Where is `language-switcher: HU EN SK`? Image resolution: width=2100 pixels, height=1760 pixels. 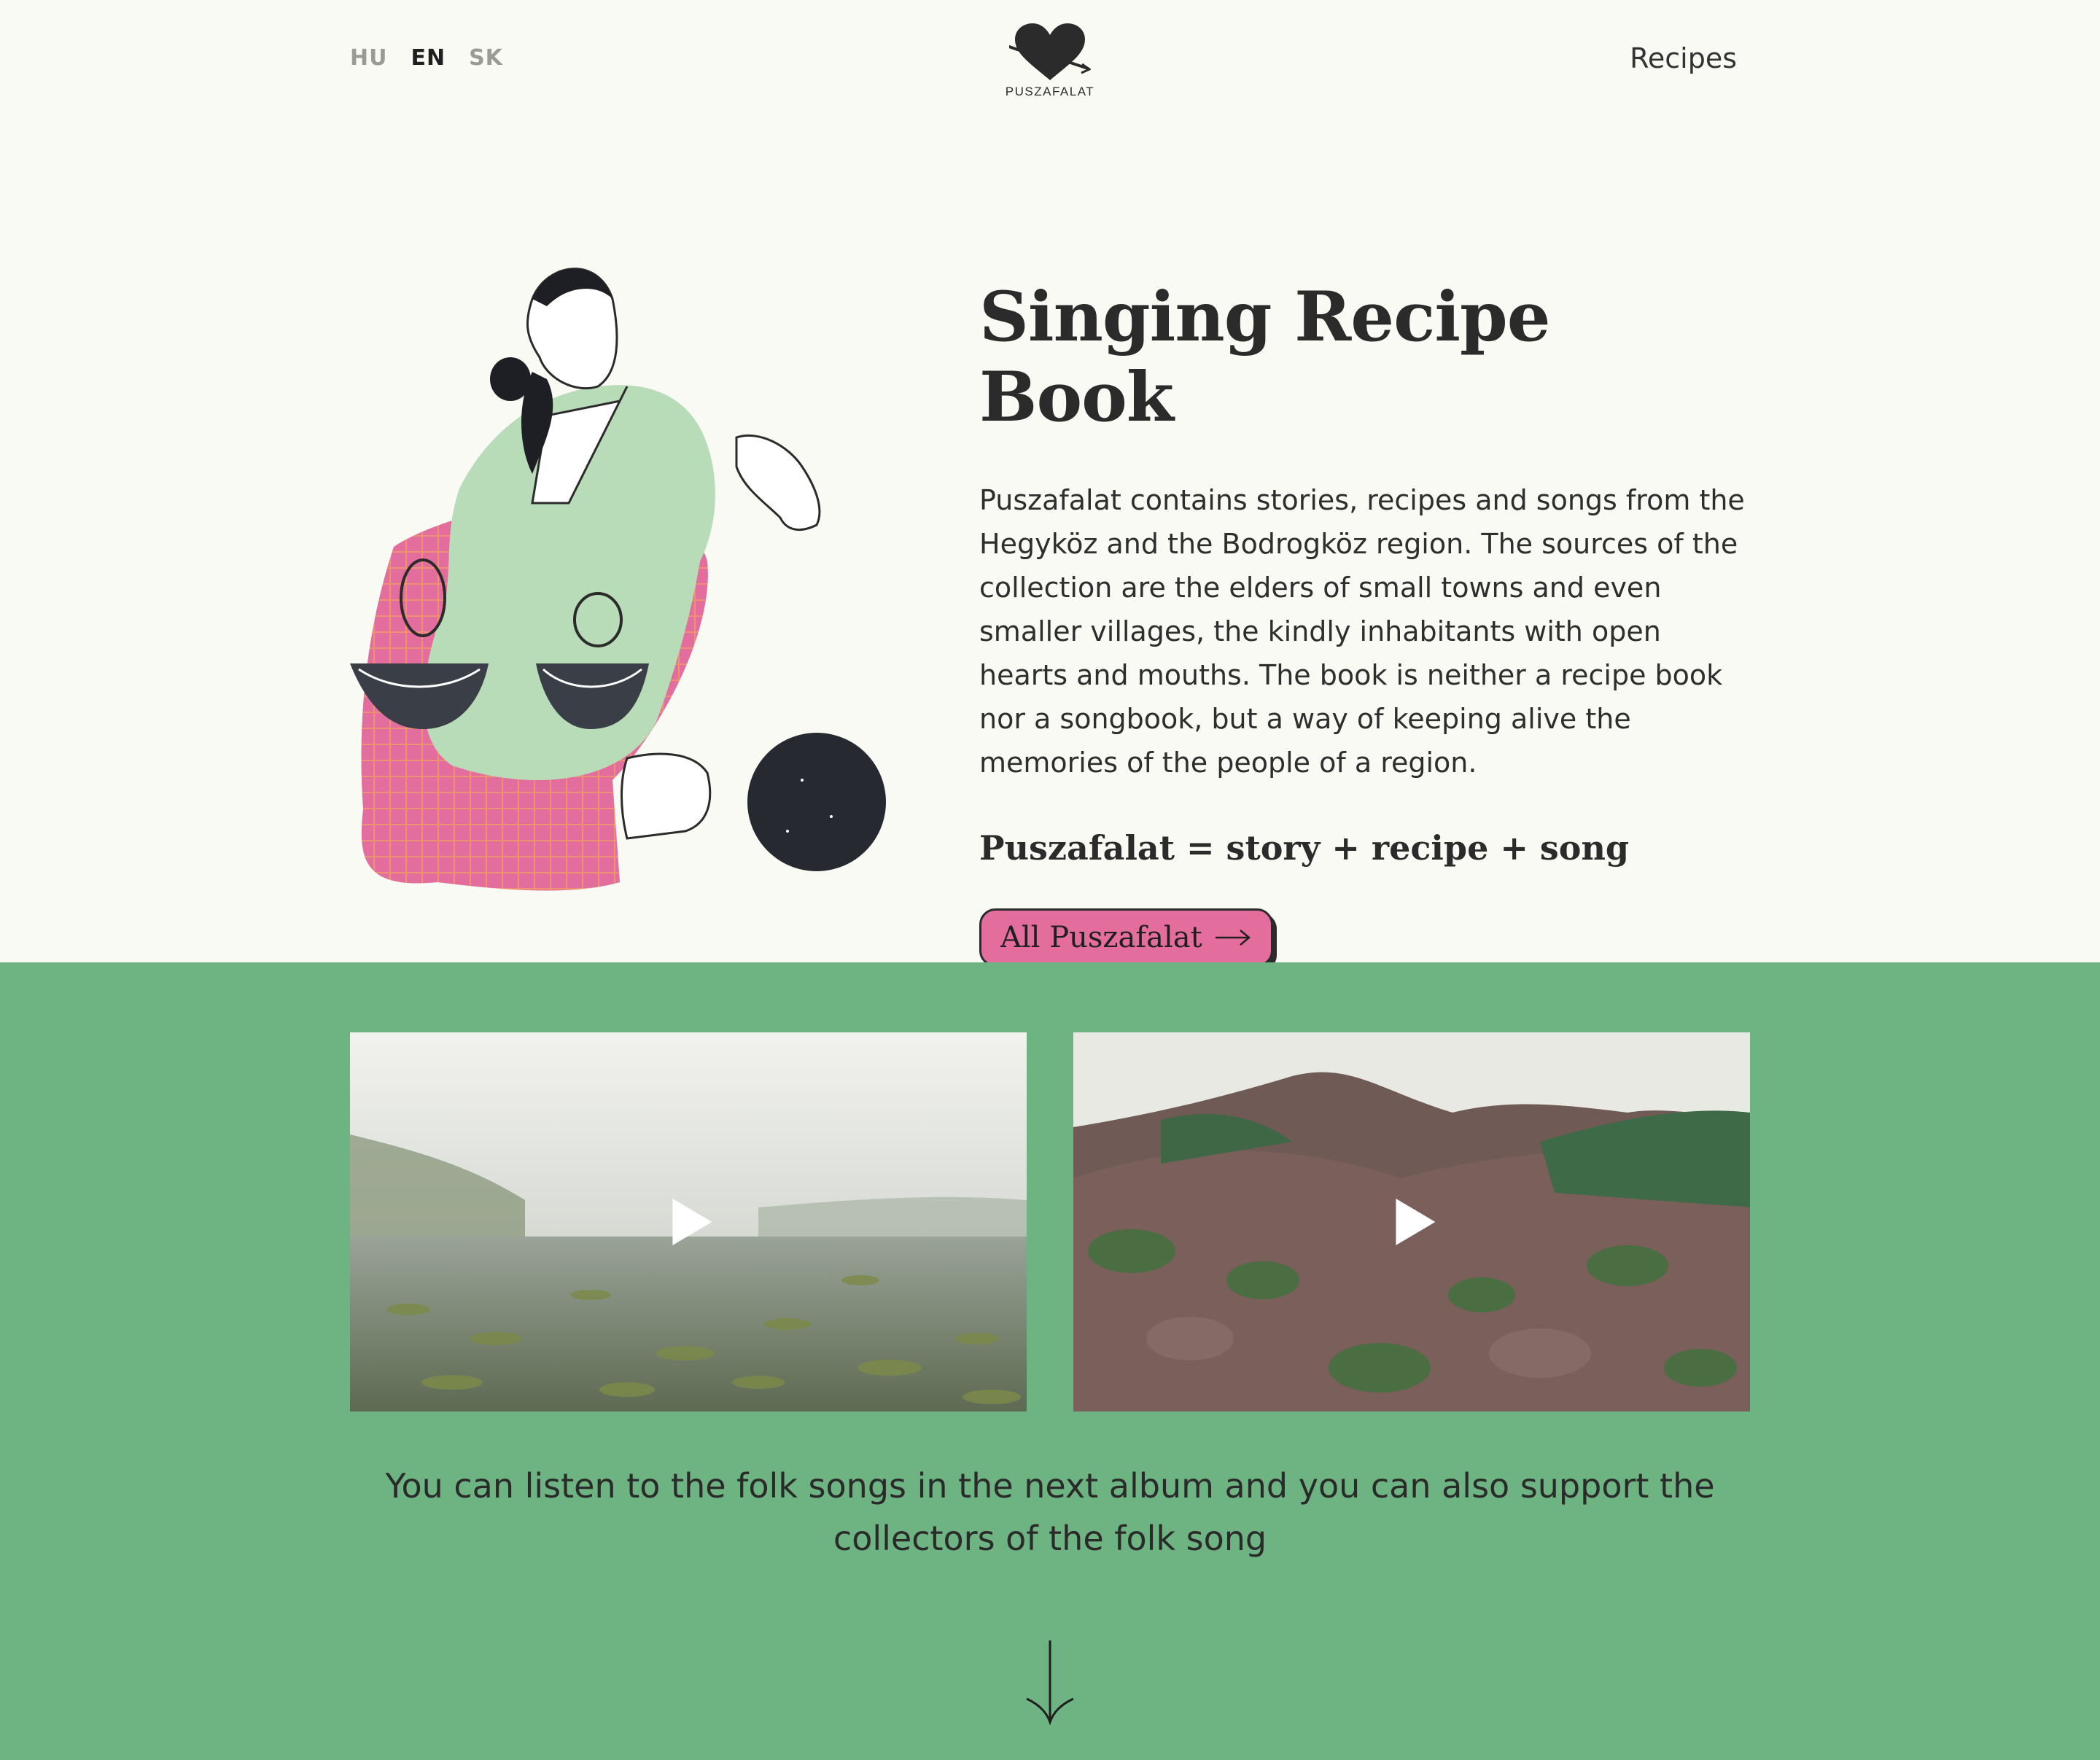 language-switcher: HU EN SK is located at coordinates (426, 58).